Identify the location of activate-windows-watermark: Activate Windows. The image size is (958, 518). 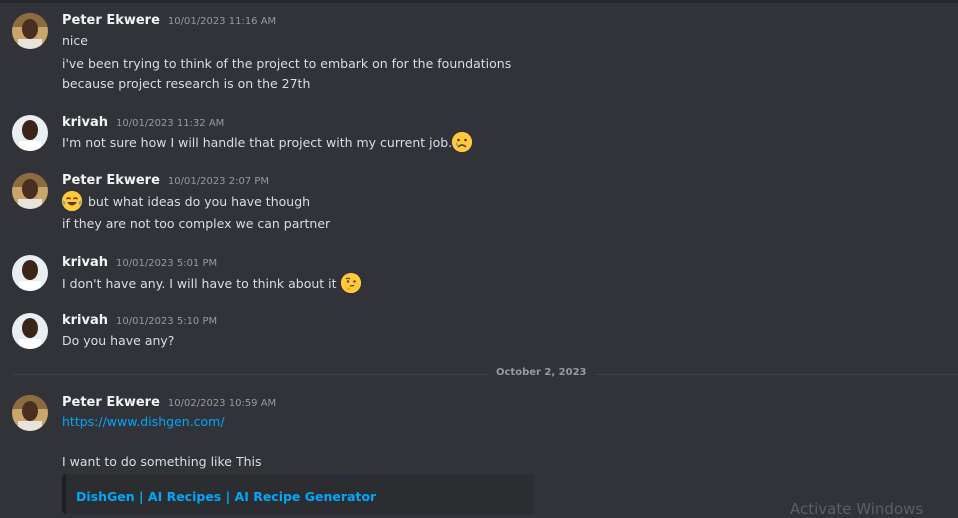
(857, 509).